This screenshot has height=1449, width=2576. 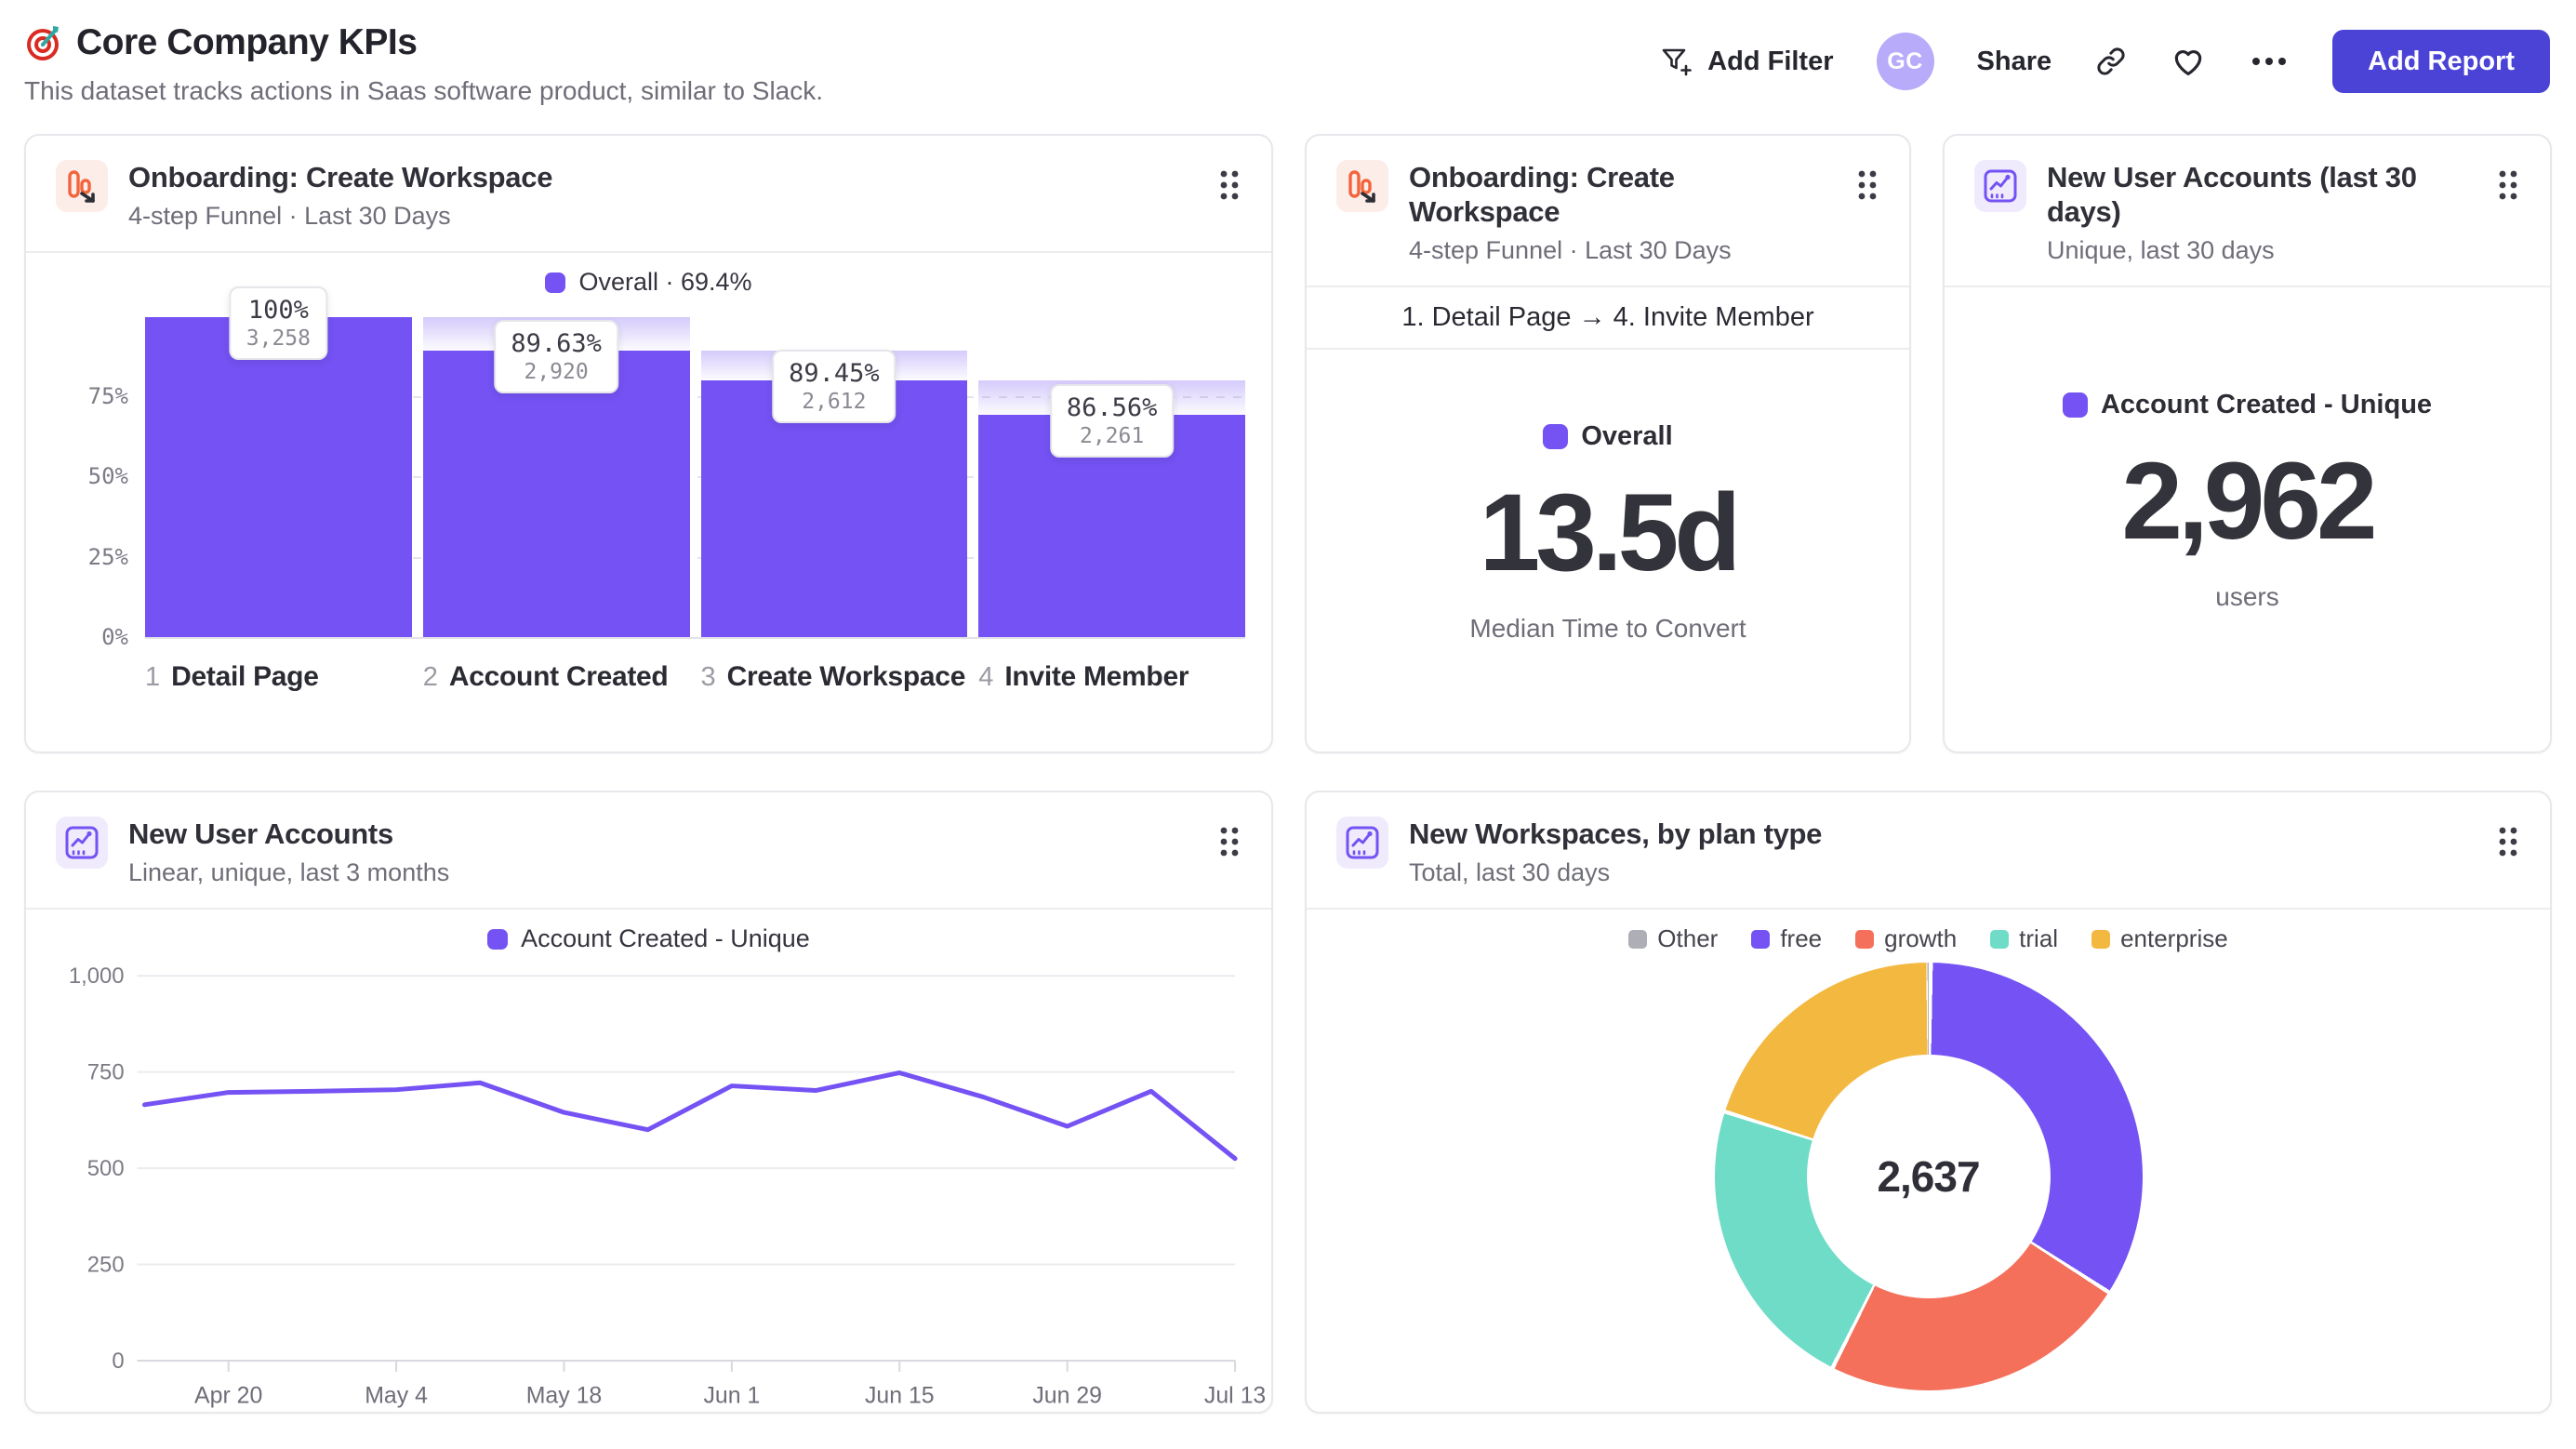 I want to click on funnel-ytick-label: 75%, so click(x=107, y=395).